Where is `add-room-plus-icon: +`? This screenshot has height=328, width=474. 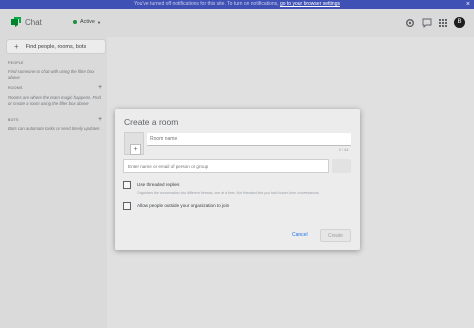 add-room-plus-icon: + is located at coordinates (100, 87).